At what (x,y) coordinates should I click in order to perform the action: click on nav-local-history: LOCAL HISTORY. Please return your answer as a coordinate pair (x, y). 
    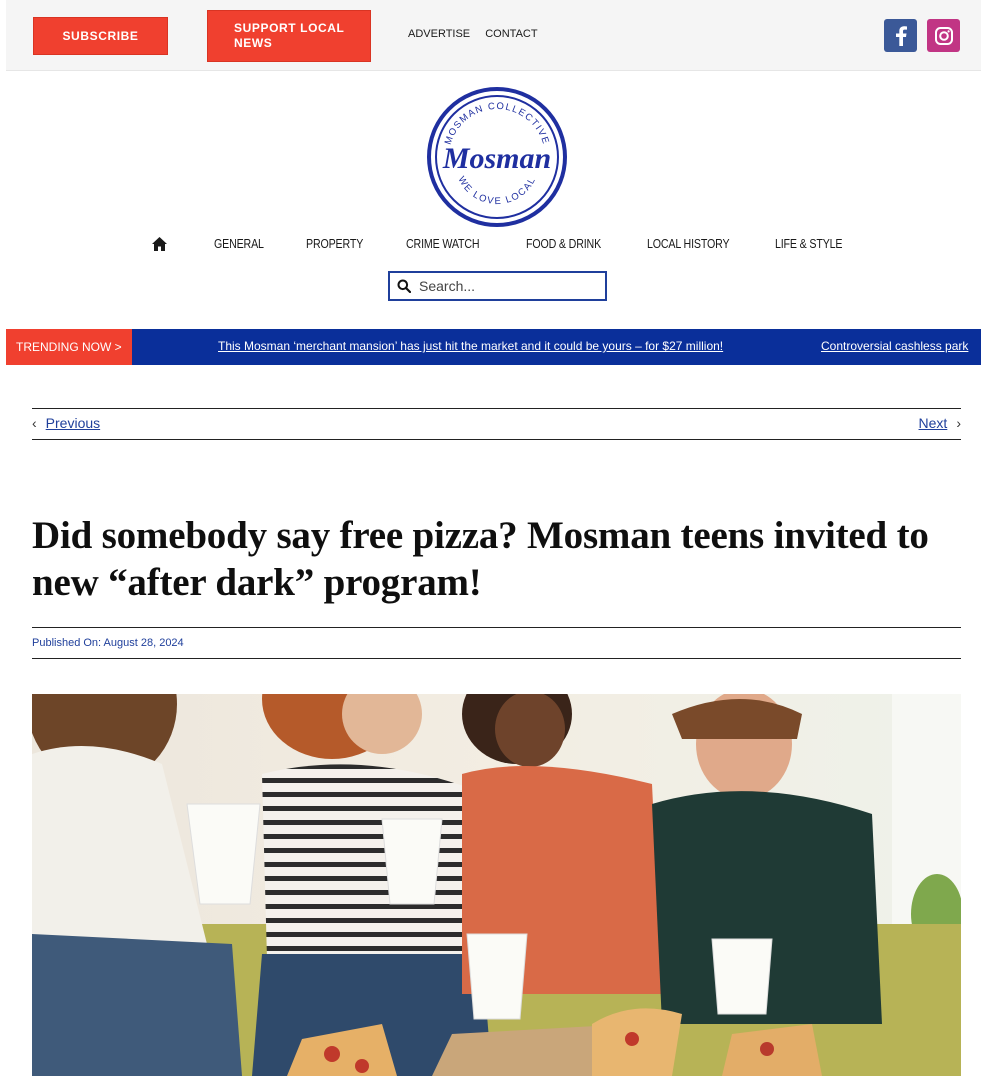
    Looking at the image, I should click on (688, 244).